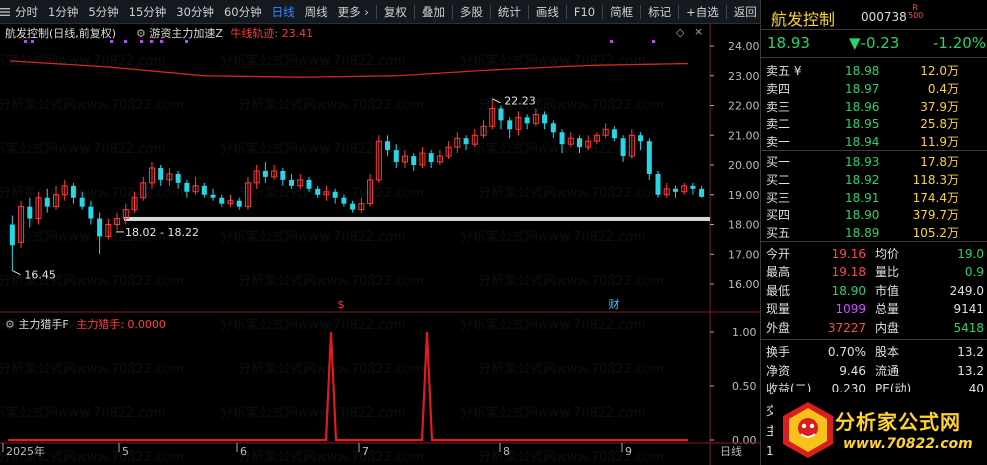 The height and width of the screenshot is (465, 987). Describe the element at coordinates (353, 12) in the screenshot. I see `period-tab-8: 更多 ›` at that location.